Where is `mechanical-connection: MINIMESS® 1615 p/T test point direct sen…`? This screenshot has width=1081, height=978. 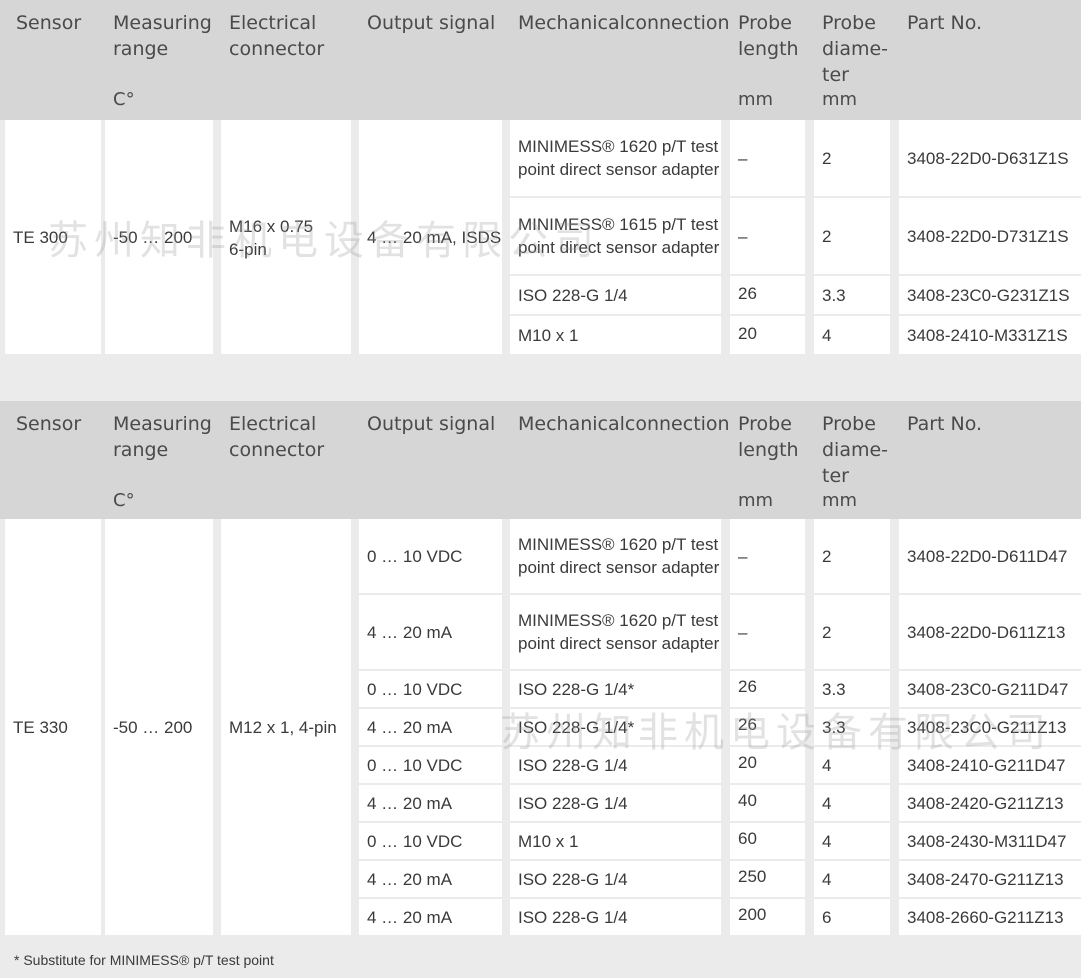
mechanical-connection: MINIMESS® 1615 p/T test point direct sen… is located at coordinates (619, 236).